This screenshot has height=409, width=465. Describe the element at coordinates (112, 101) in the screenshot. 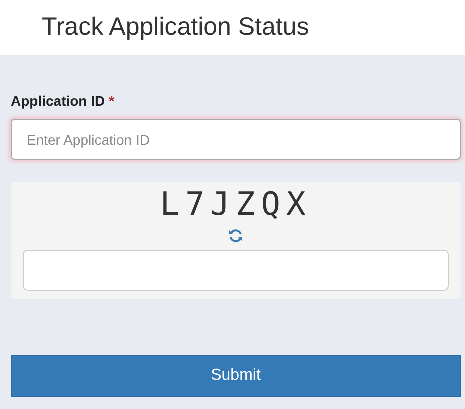

I see `required-mark: *` at that location.